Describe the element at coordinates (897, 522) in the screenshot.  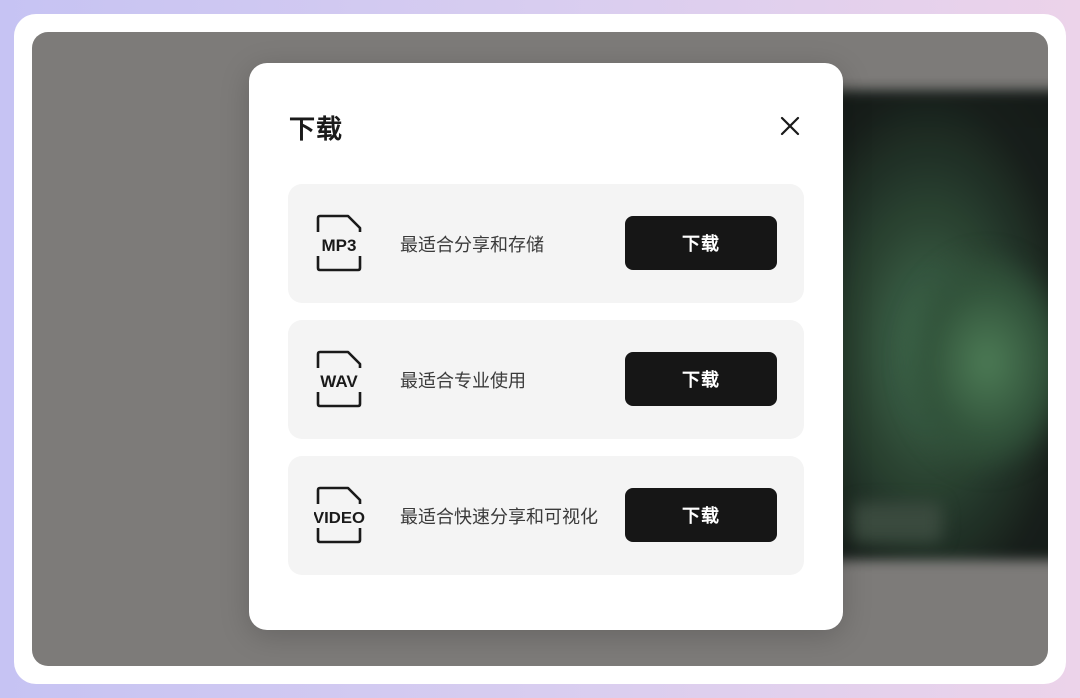
I see `background-blur-bar` at that location.